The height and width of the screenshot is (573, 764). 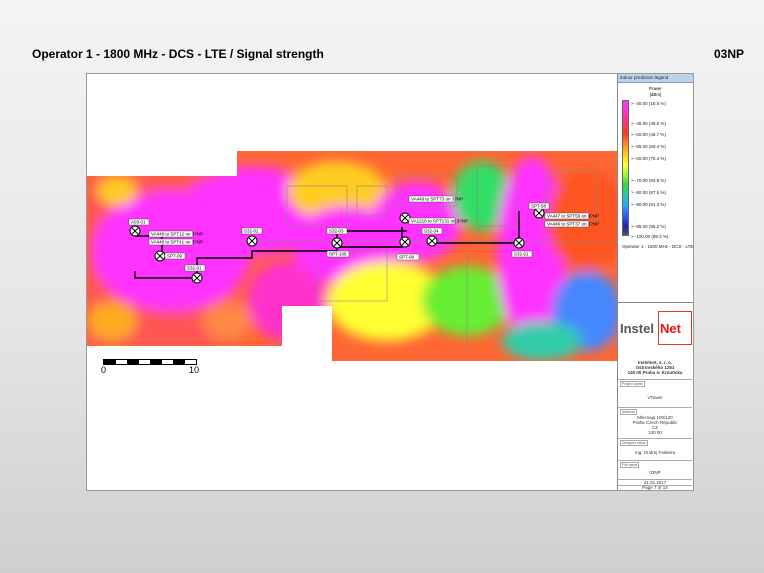 I want to click on legend-entry: > -45.00 (38.5 %), so click(x=648, y=123).